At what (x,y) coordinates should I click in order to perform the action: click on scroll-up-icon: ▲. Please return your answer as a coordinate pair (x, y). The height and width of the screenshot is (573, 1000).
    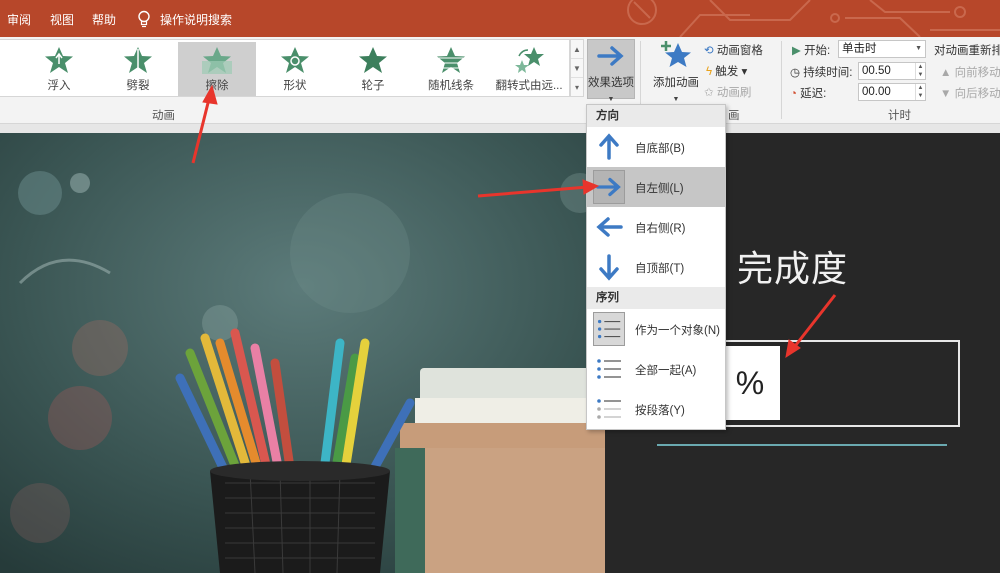
    Looking at the image, I should click on (577, 49).